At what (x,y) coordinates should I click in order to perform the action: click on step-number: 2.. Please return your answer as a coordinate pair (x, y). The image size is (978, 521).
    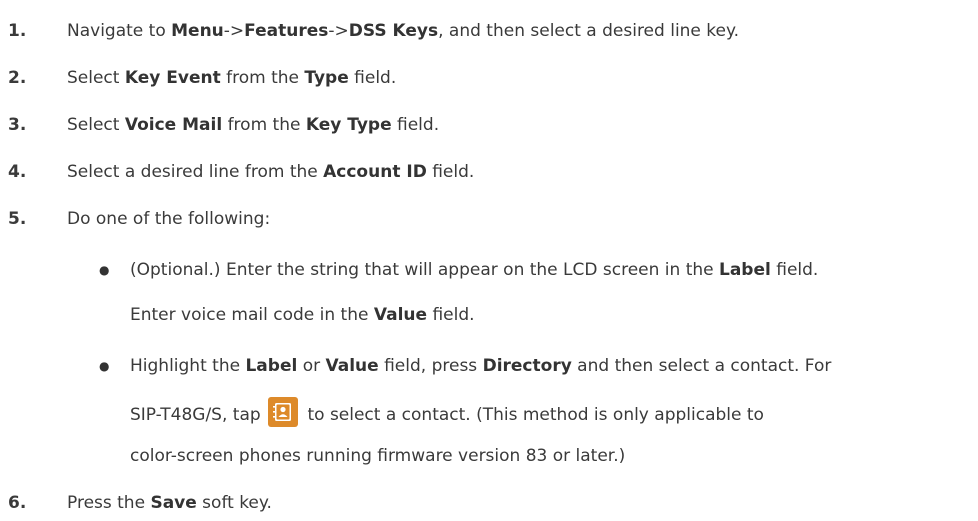
    Looking at the image, I should click on (17, 78).